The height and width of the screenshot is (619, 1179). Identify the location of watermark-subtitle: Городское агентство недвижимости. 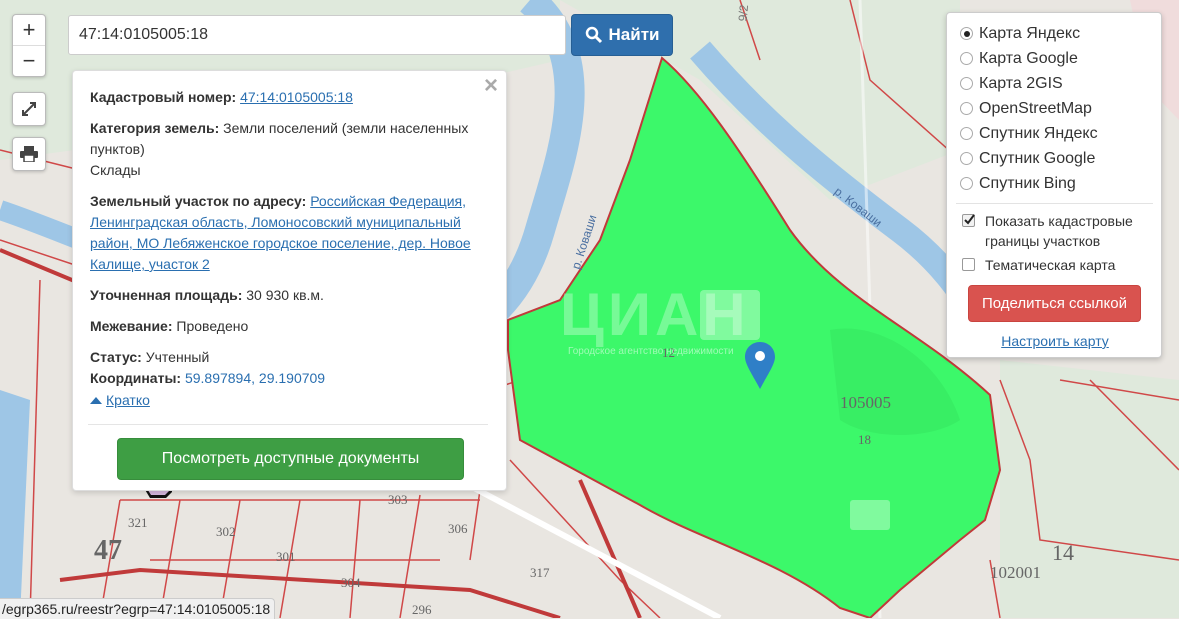
(651, 351).